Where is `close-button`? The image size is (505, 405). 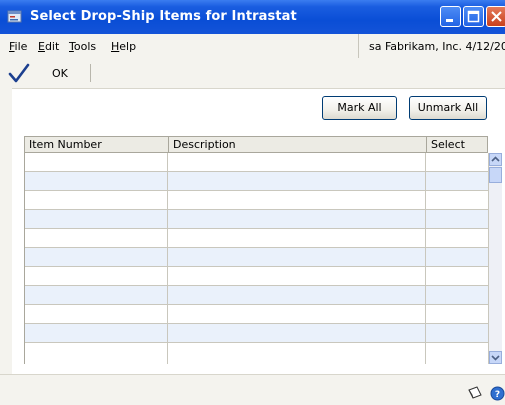
close-button is located at coordinates (495, 16).